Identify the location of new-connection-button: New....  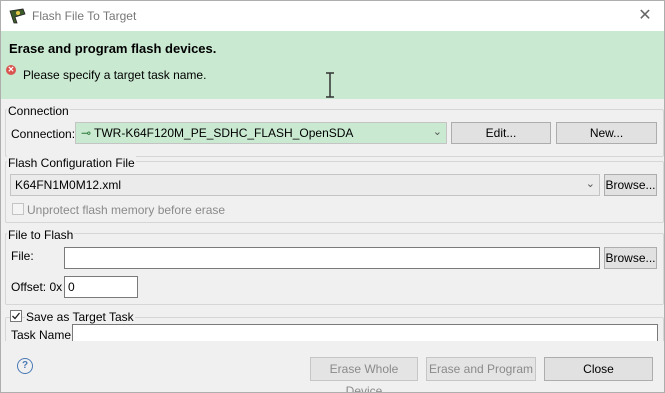
(606, 133).